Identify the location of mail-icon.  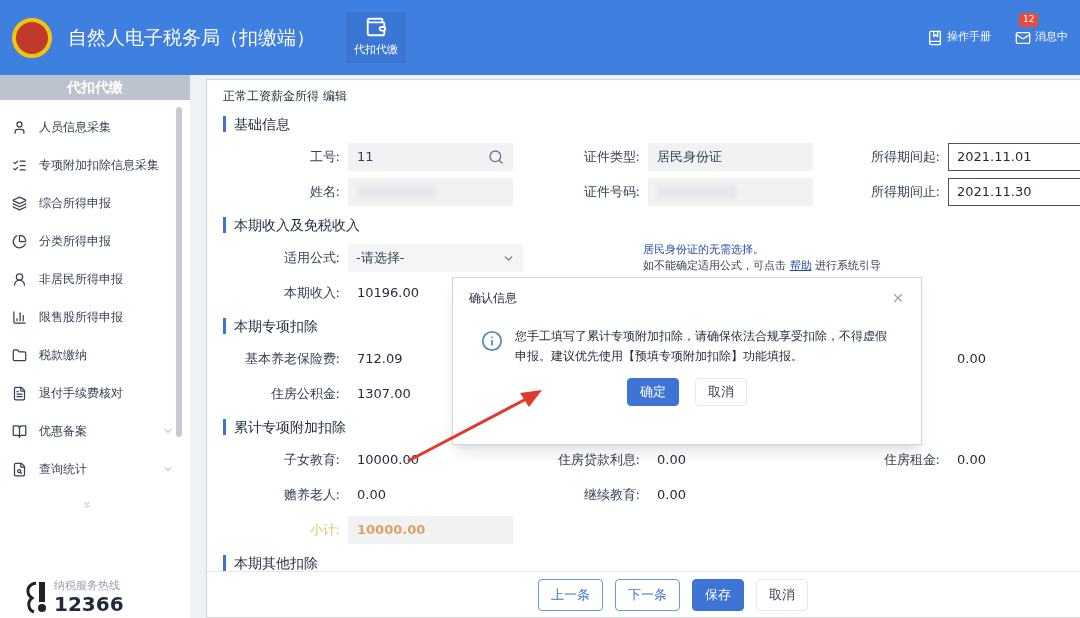
(1023, 37).